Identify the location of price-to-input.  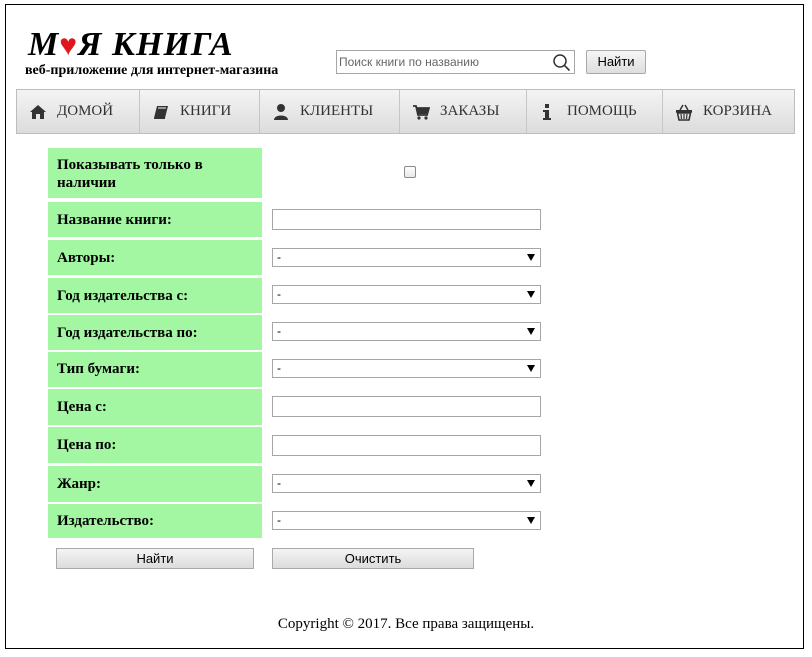
(406, 445).